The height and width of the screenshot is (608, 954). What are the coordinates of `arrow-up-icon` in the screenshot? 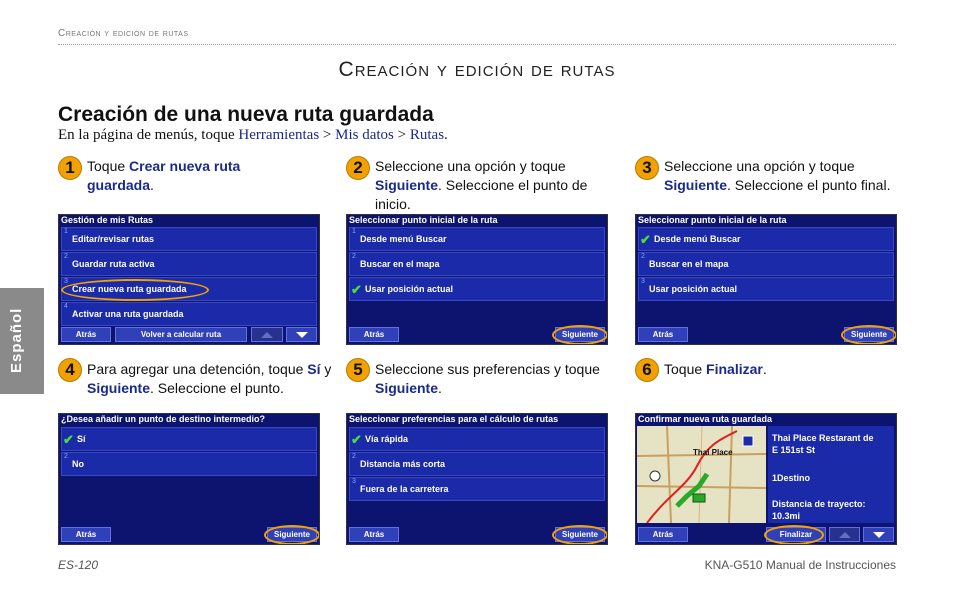 It's located at (844, 535).